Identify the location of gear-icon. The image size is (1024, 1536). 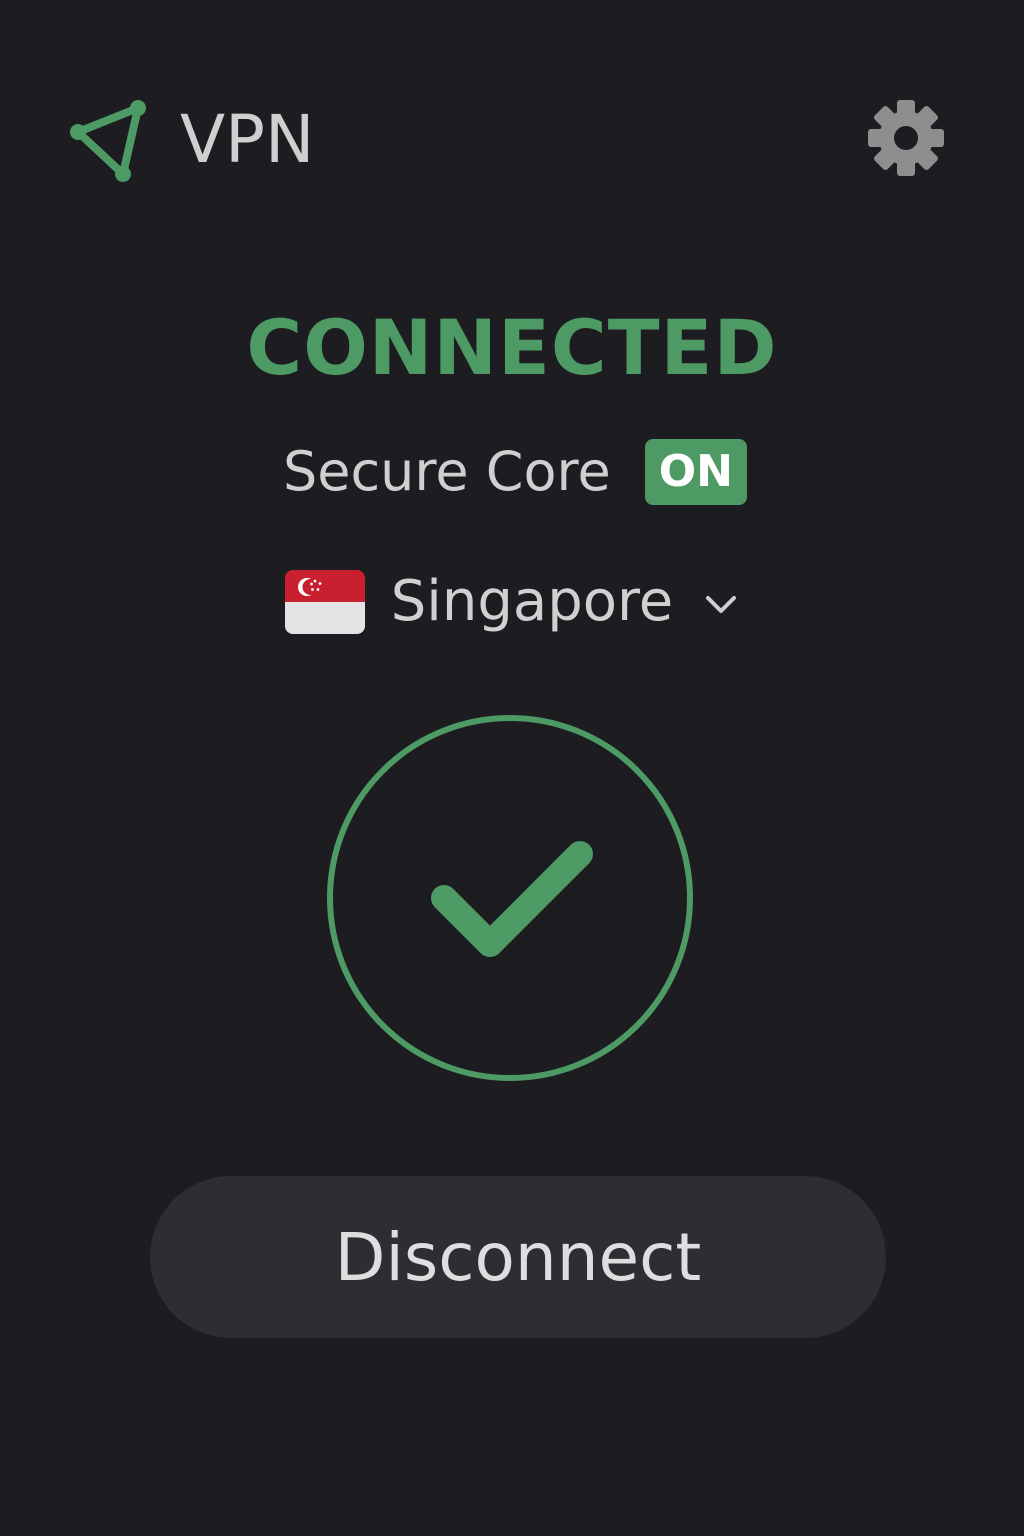
(906, 138).